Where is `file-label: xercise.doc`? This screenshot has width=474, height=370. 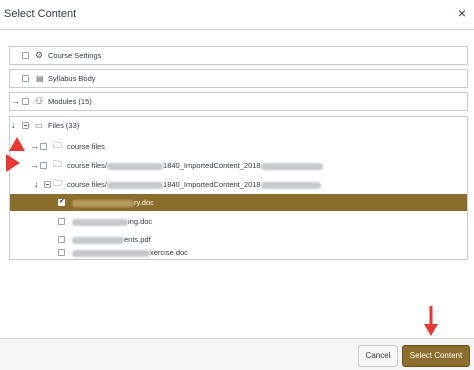 file-label: xercise.doc is located at coordinates (130, 252).